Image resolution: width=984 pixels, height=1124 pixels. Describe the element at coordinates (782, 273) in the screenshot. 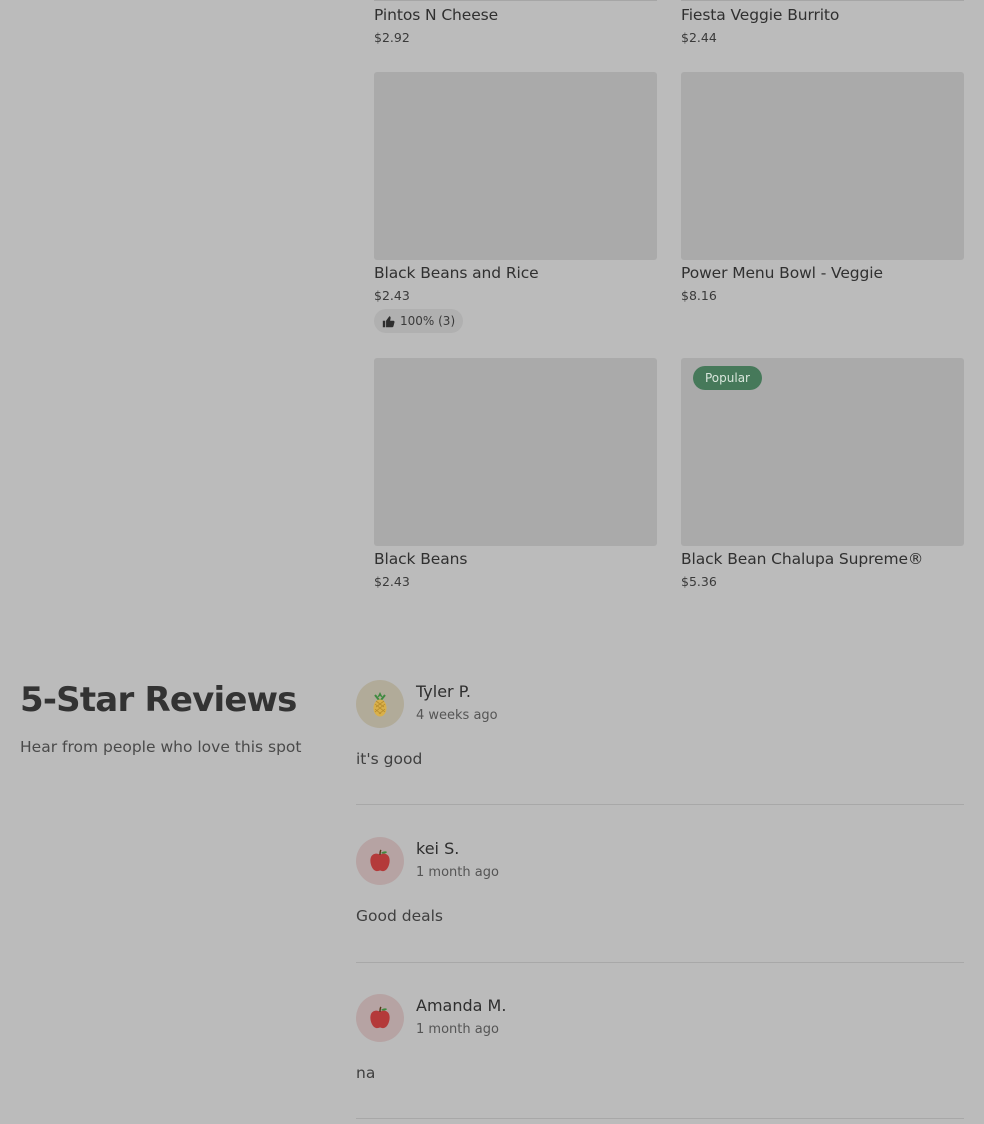

I see `menu-item-name: Power Menu Bowl - Veggie` at that location.